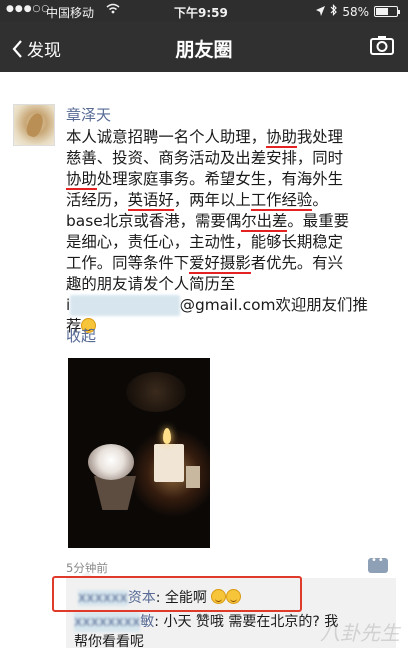 The width and height of the screenshot is (408, 648). Describe the element at coordinates (382, 47) in the screenshot. I see `camera-icon` at that location.